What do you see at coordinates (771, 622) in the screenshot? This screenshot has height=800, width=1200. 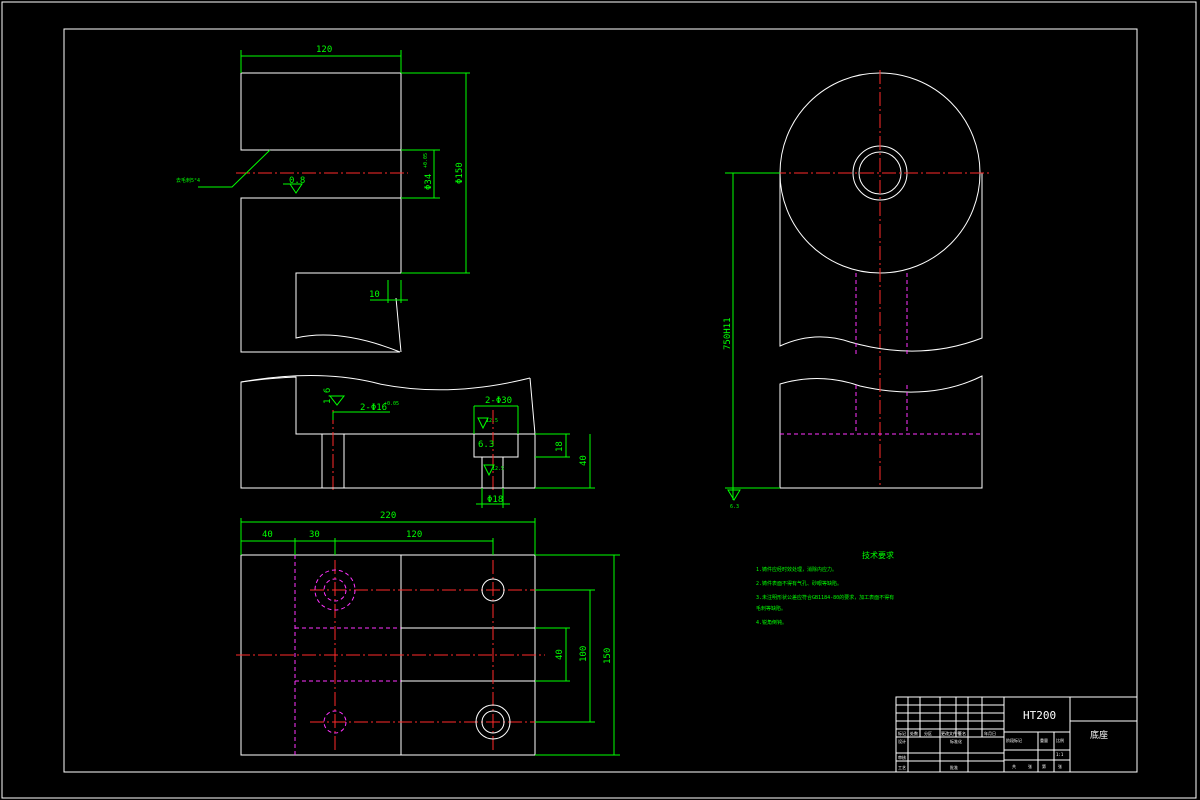 I see `note-line-5: 4.锐角倒钝。` at bounding box center [771, 622].